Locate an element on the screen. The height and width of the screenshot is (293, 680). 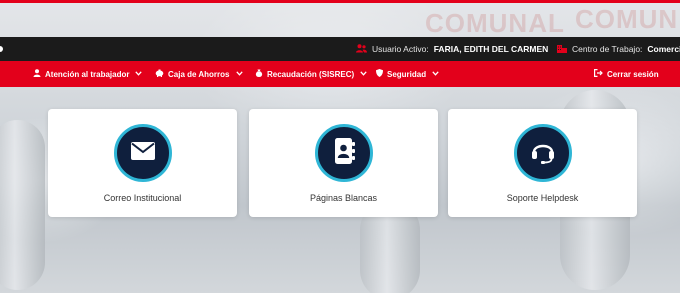
card-label: Correo Institucional is located at coordinates (142, 198).